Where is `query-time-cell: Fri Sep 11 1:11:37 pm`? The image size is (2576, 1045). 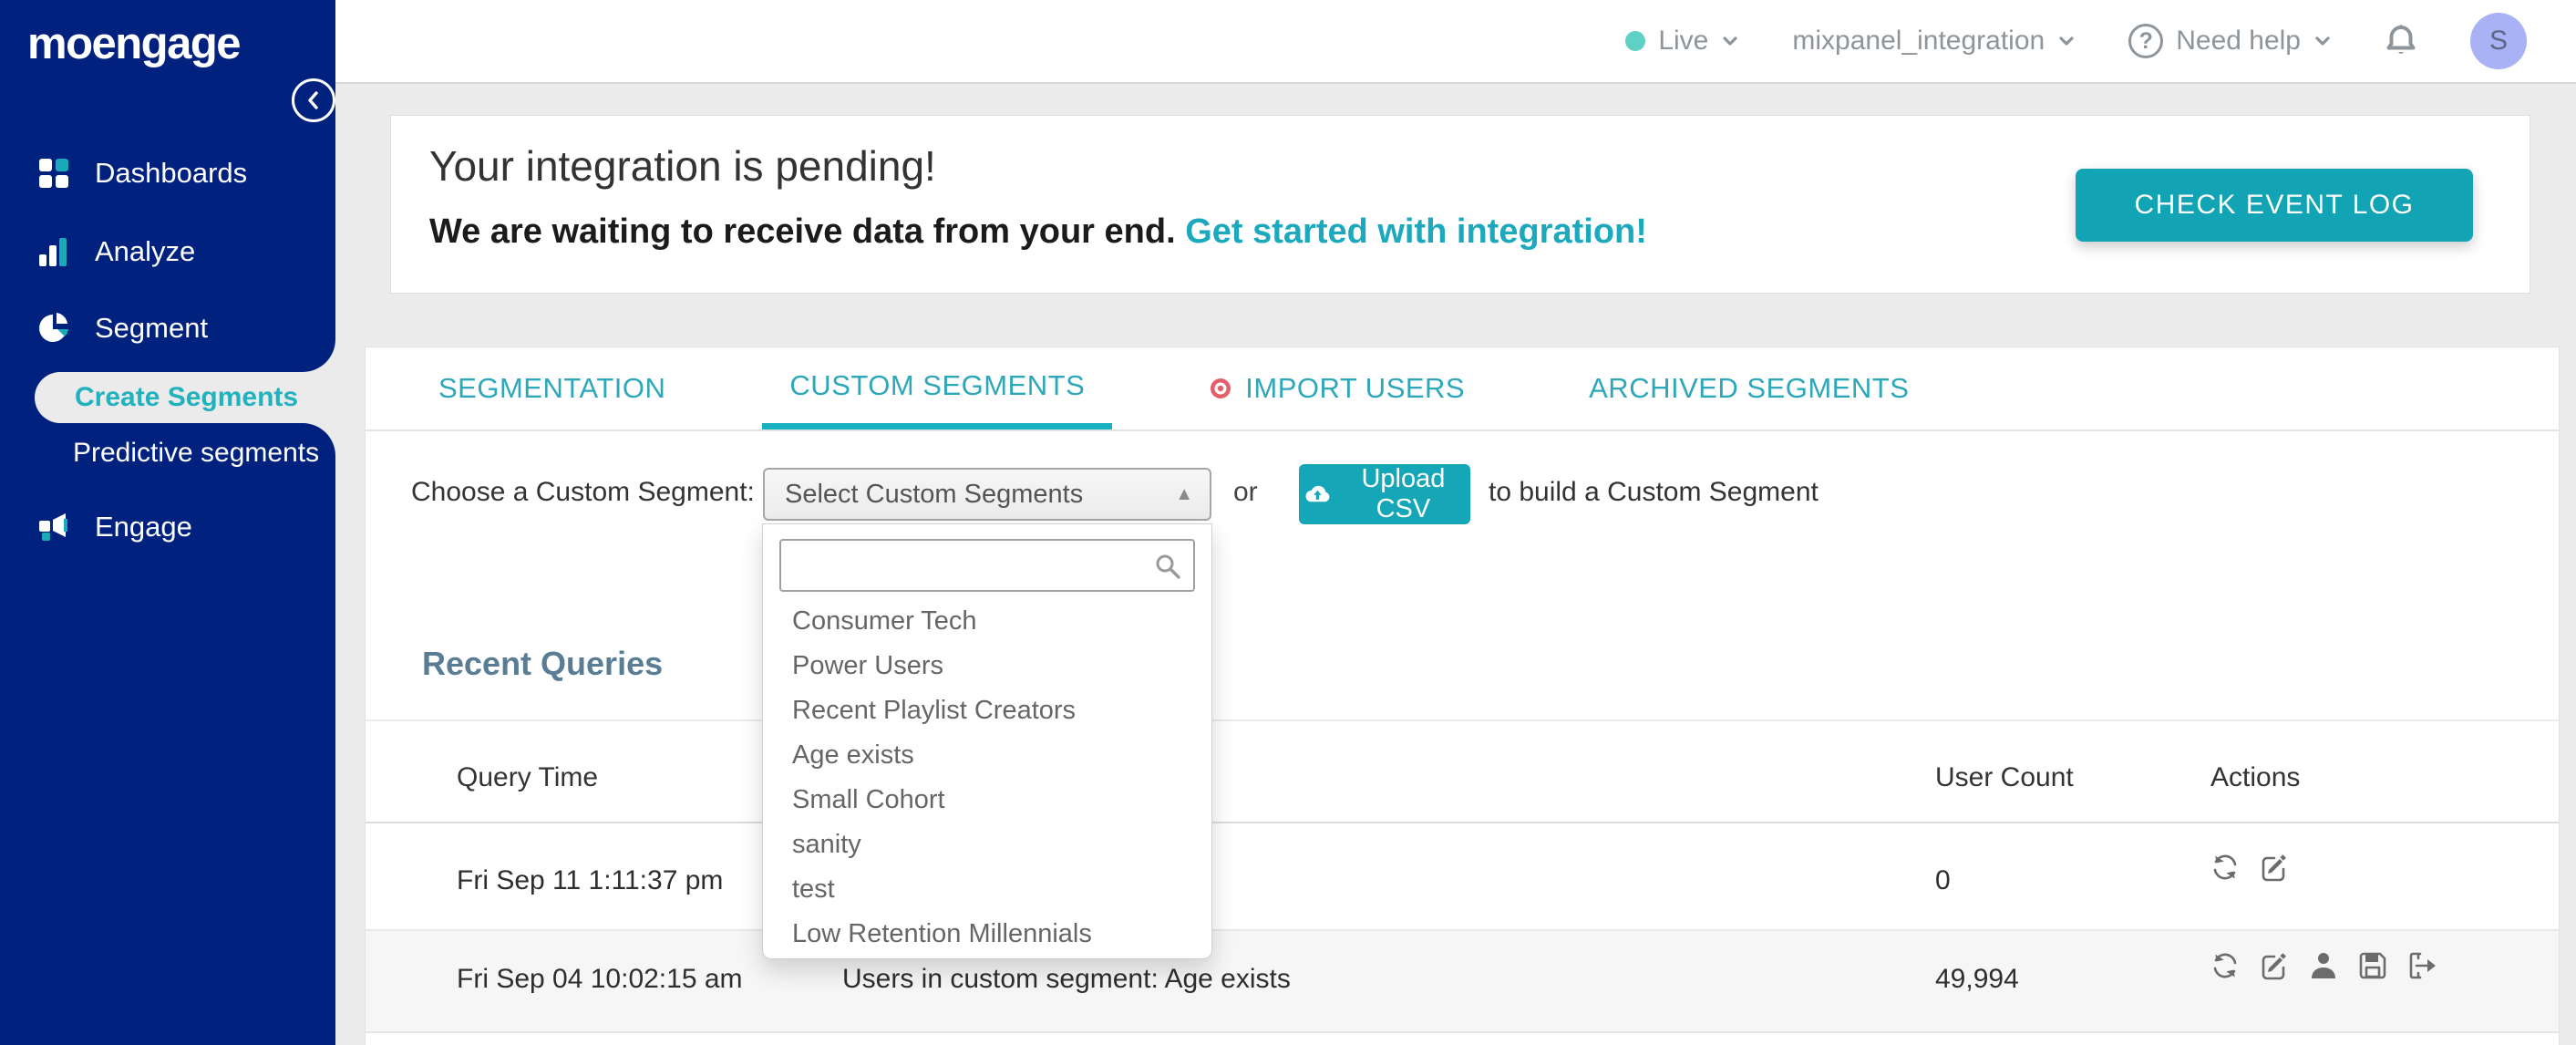
query-time-cell: Fri Sep 11 1:11:37 pm is located at coordinates (590, 880).